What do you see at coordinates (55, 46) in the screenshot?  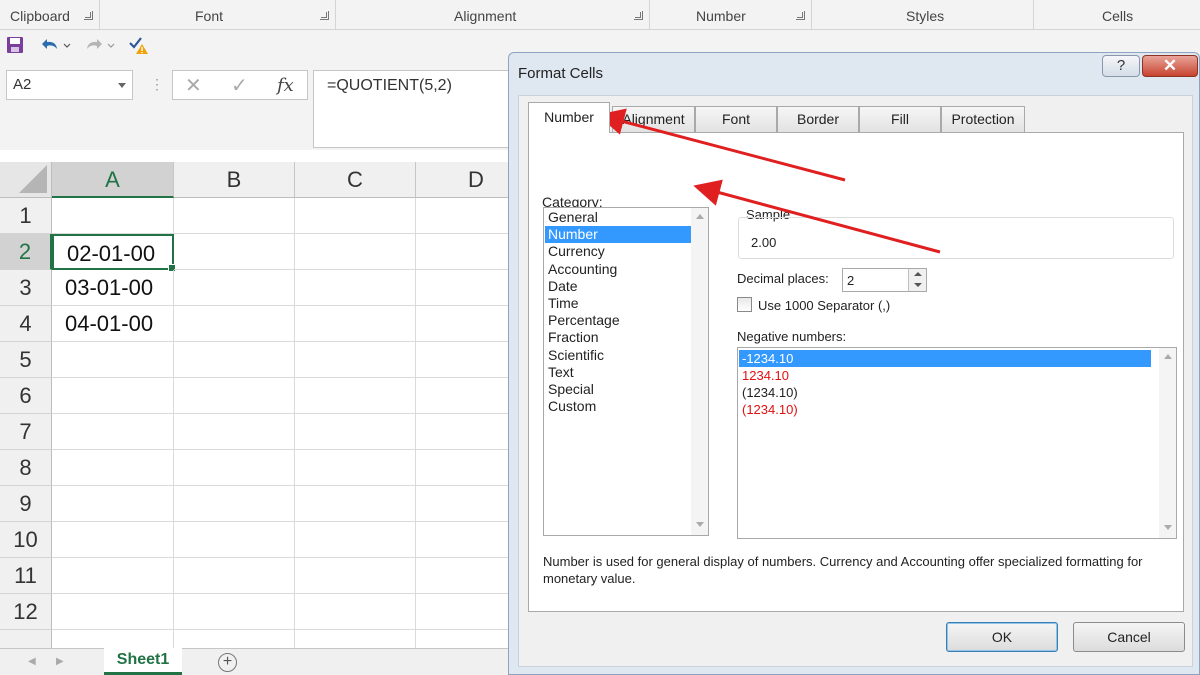 I see `undo-icon` at bounding box center [55, 46].